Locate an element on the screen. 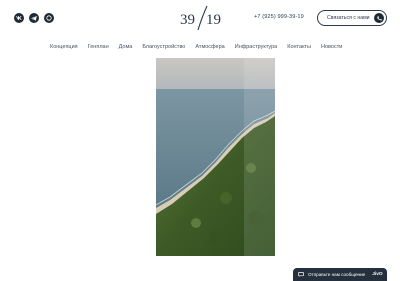  nav-item-masterplan: Генплан is located at coordinates (98, 47).